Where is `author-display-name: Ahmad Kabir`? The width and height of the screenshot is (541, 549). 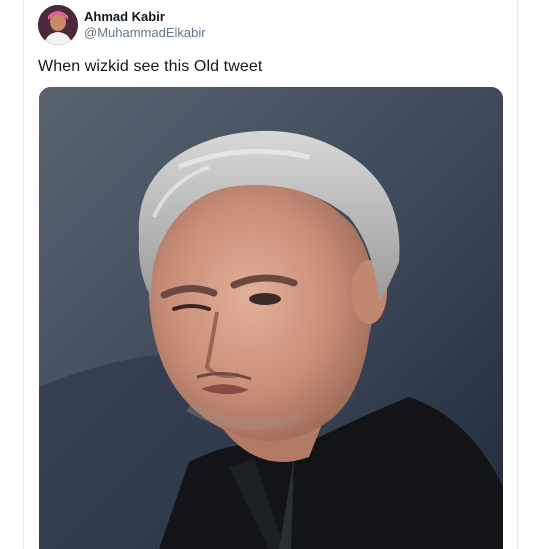 author-display-name: Ahmad Kabir is located at coordinates (145, 17).